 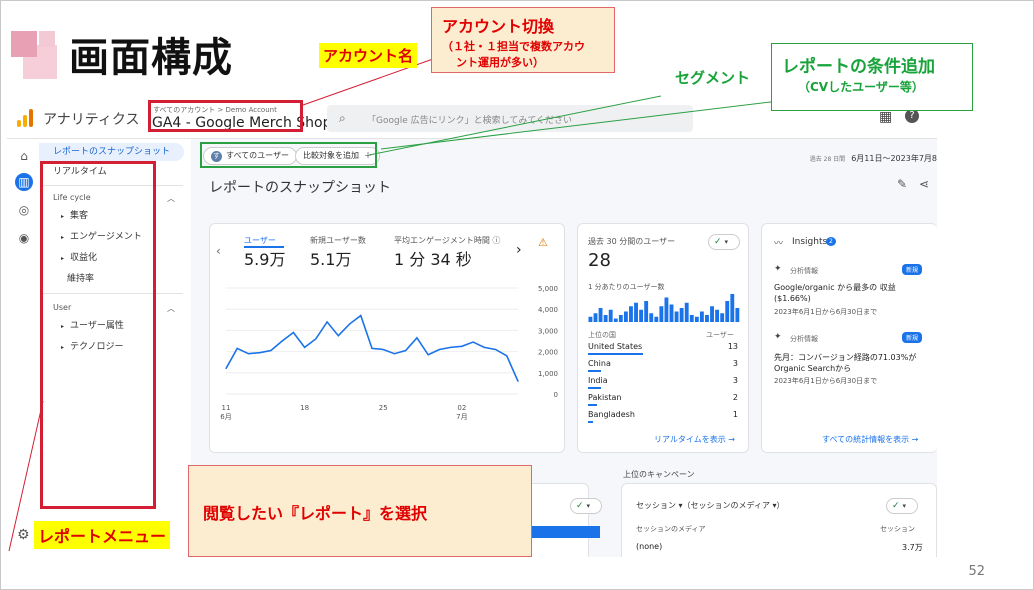 I want to click on table-row: United States 13, so click(x=663, y=348).